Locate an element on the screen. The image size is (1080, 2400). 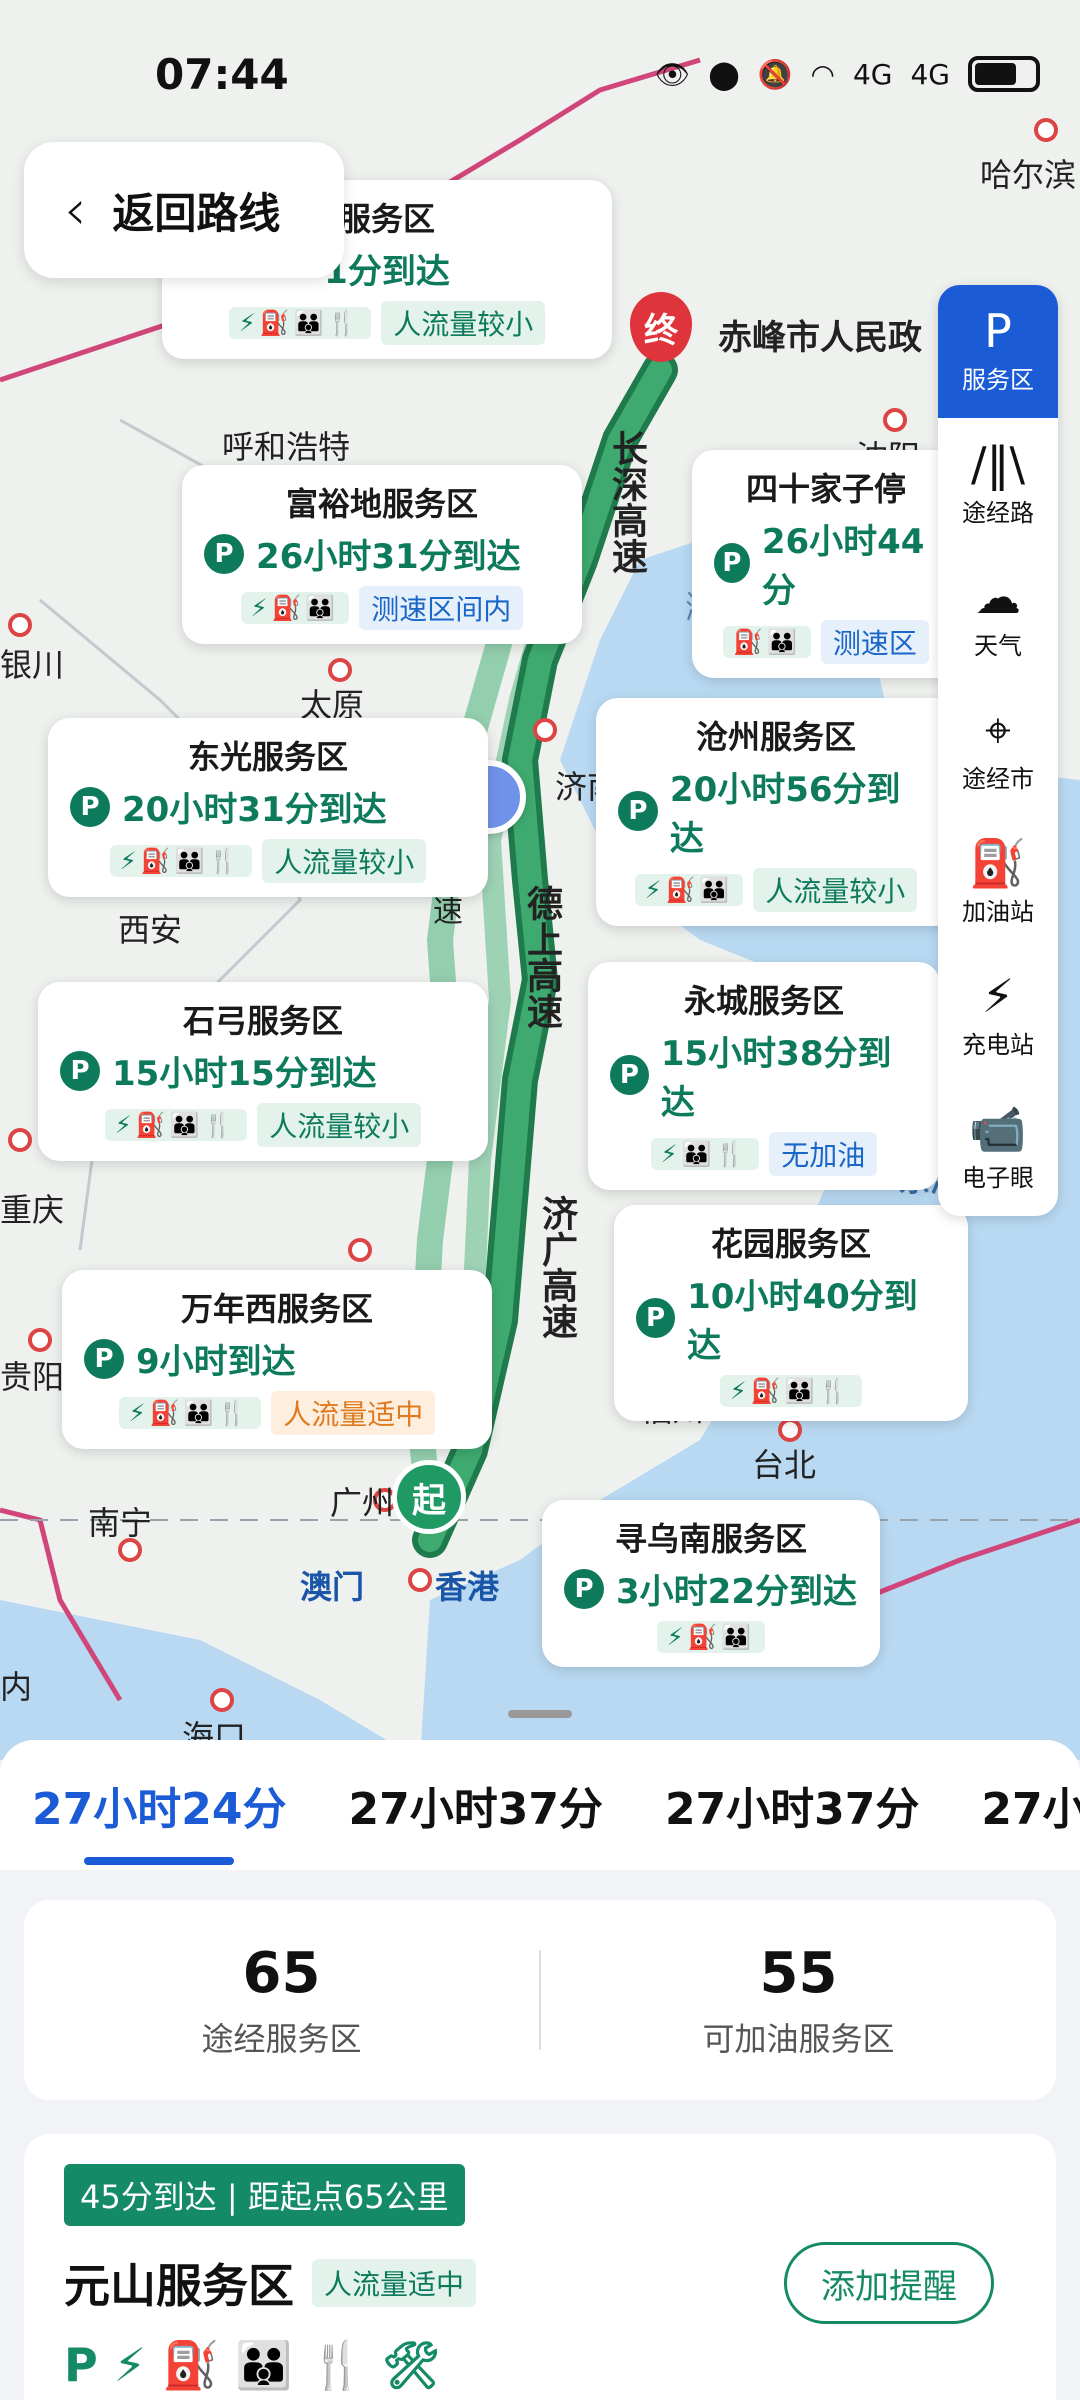
eta-distance-badge: 45分到达 | 距起点65公里 is located at coordinates (264, 2195).